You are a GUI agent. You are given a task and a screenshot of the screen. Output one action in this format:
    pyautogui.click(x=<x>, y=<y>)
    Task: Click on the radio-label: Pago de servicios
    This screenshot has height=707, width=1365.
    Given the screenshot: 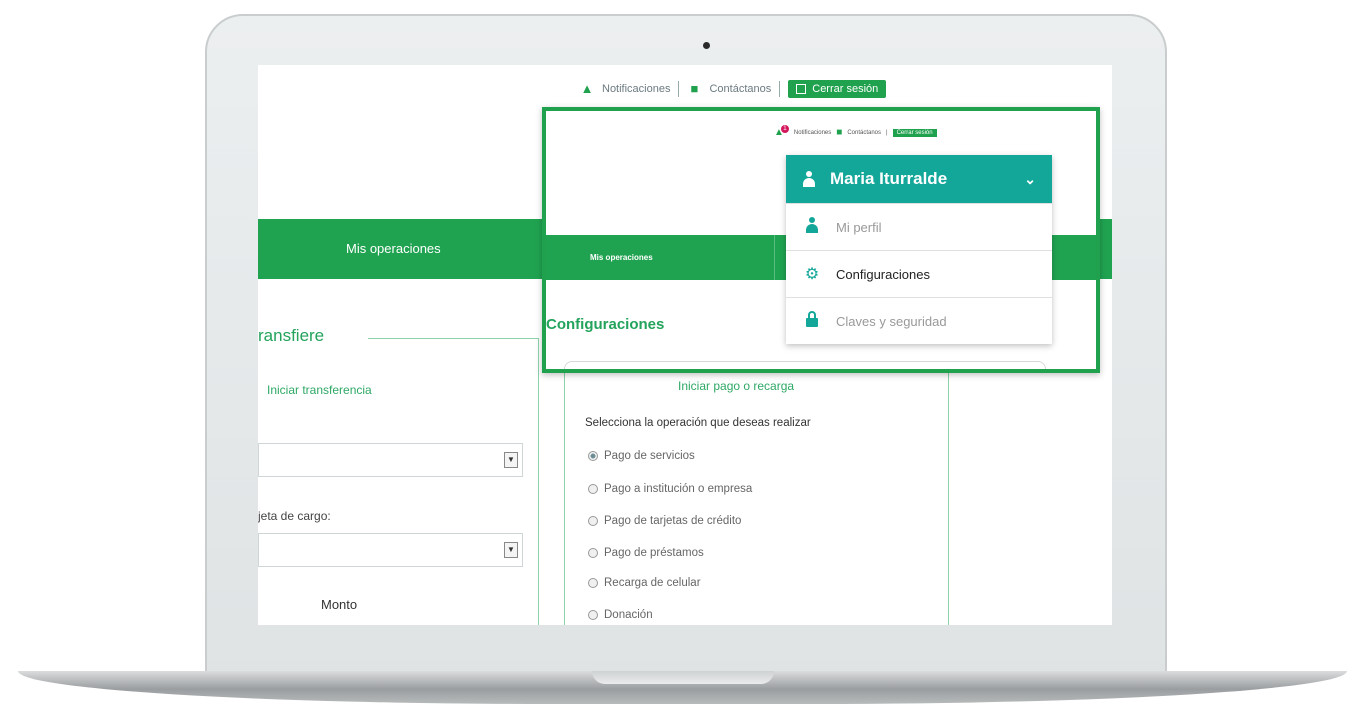 What is the action you would take?
    pyautogui.click(x=649, y=456)
    